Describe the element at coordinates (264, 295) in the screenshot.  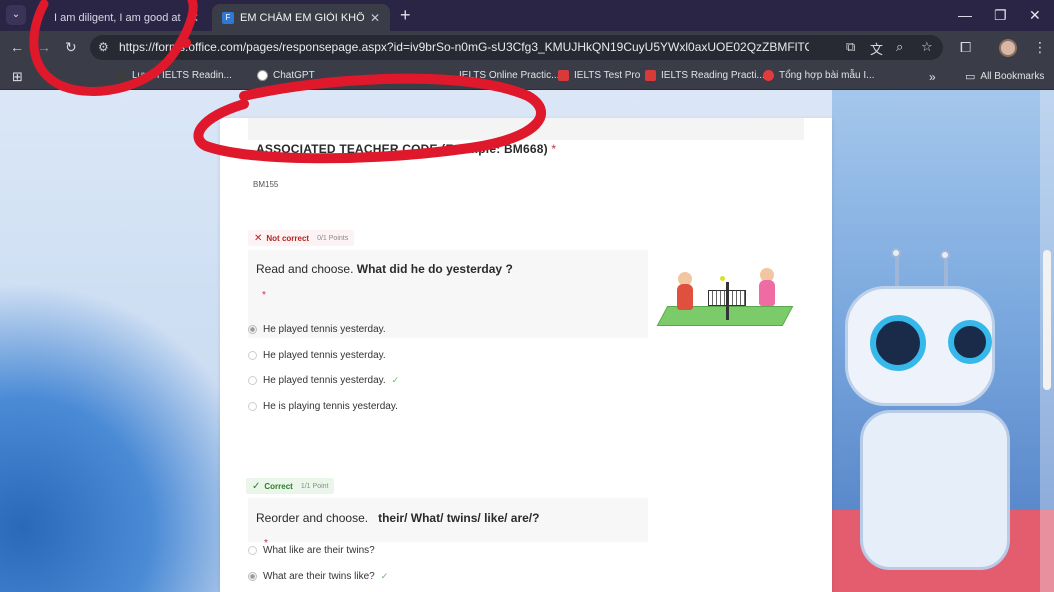
I see `required-asterisk: *` at that location.